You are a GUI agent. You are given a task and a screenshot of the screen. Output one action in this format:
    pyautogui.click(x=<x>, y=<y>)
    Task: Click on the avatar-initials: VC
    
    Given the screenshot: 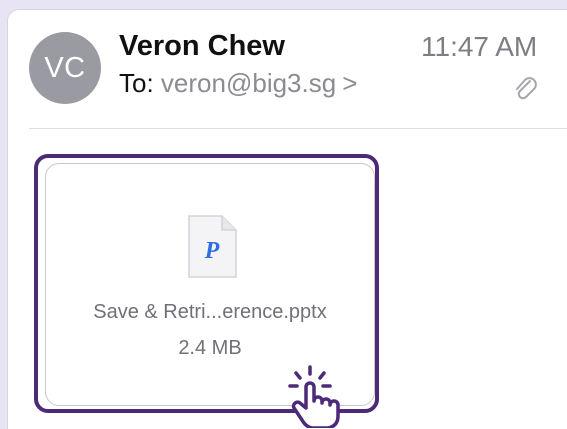 What is the action you would take?
    pyautogui.click(x=65, y=67)
    